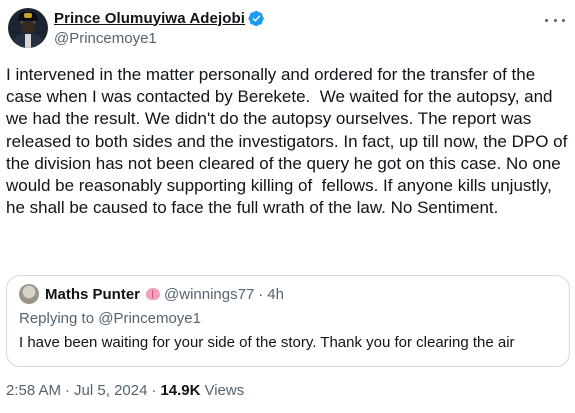 Image resolution: width=575 pixels, height=413 pixels. Describe the element at coordinates (287, 30) in the screenshot. I see `tweet-header: Prince Olumuyiwa Adejobi @Princemoye1` at that location.